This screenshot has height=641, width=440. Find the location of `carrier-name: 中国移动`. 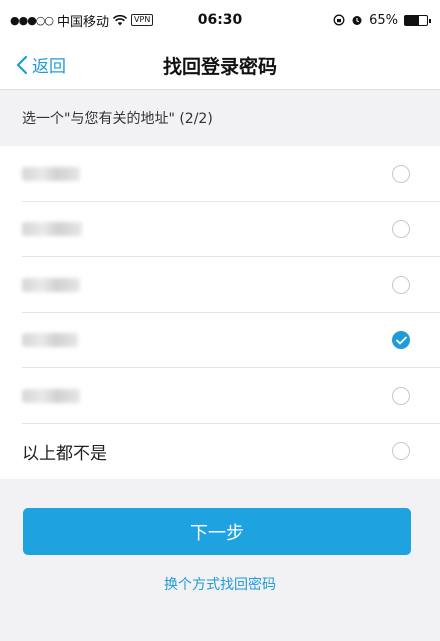

carrier-name: 中国移动 is located at coordinates (83, 22).